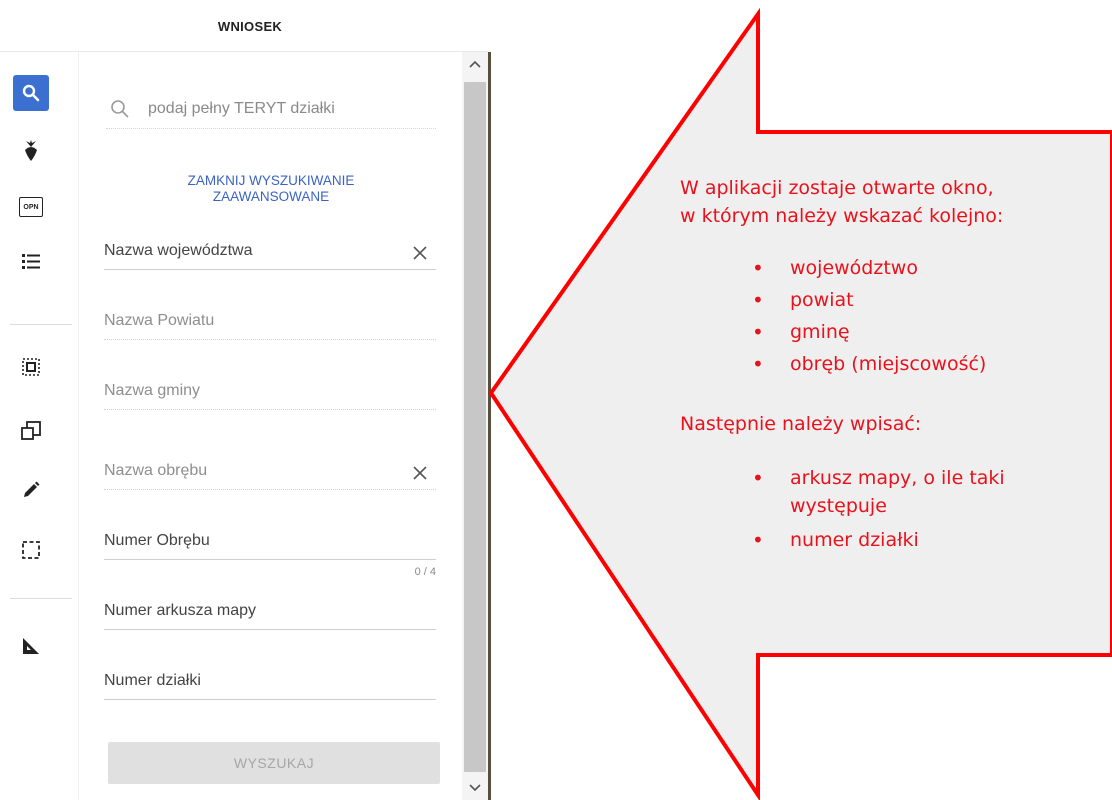 The width and height of the screenshot is (1112, 800). I want to click on opn-icon-label: OPN, so click(31, 207).